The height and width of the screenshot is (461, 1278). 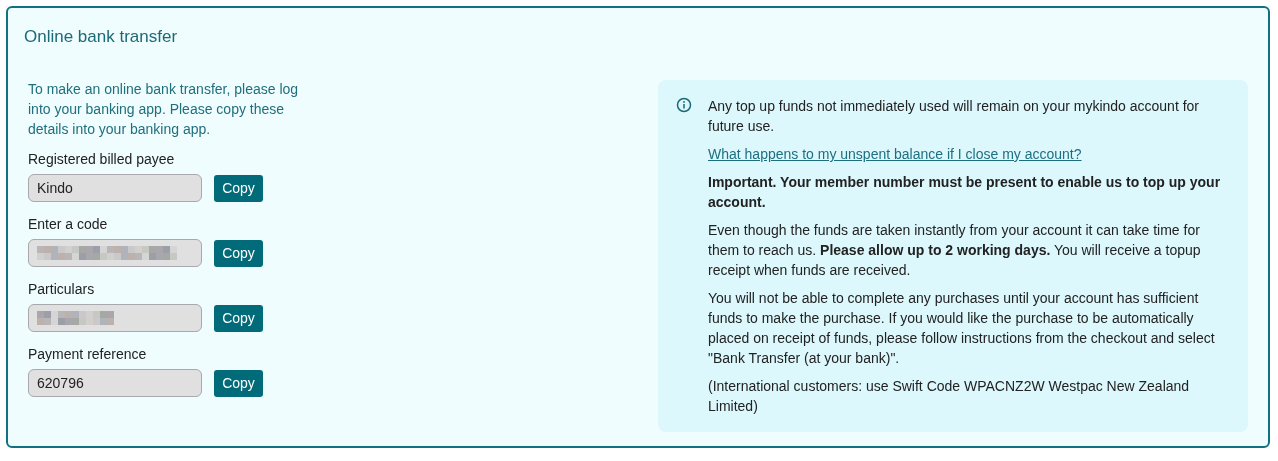 What do you see at coordinates (965, 192) in the screenshot?
I see `important-notice: Important. Your member number must be present to enable us to top up your account.` at bounding box center [965, 192].